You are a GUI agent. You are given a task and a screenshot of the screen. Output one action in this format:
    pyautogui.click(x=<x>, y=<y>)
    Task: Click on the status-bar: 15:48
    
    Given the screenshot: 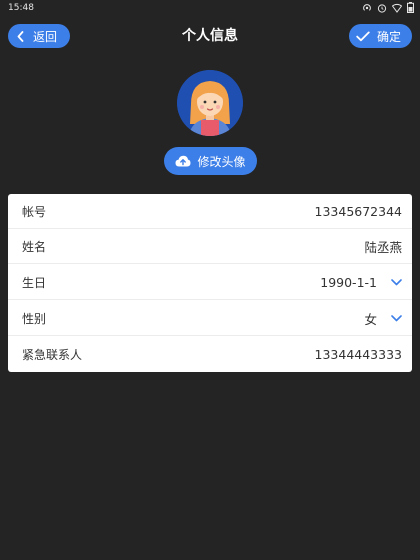 What is the action you would take?
    pyautogui.click(x=210, y=7)
    